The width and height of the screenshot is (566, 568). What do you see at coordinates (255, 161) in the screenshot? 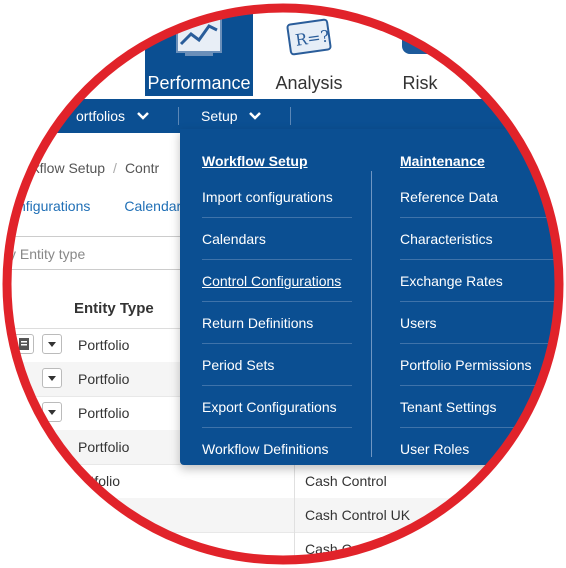
I see `menu-heading-workflow-setup: Workflow Setup` at bounding box center [255, 161].